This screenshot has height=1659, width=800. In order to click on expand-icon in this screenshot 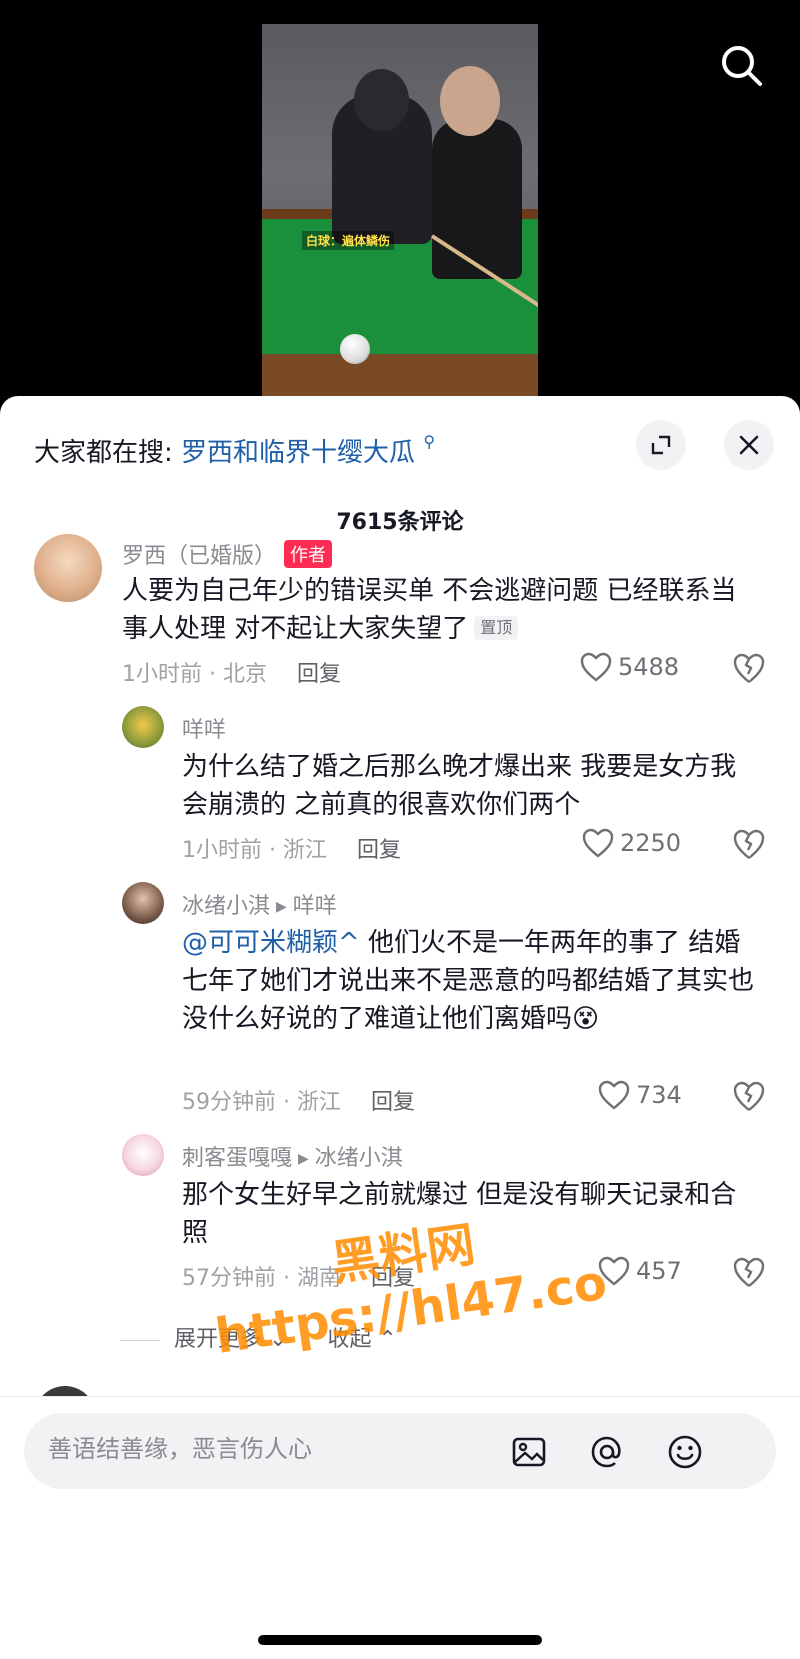, I will do `click(661, 445)`.